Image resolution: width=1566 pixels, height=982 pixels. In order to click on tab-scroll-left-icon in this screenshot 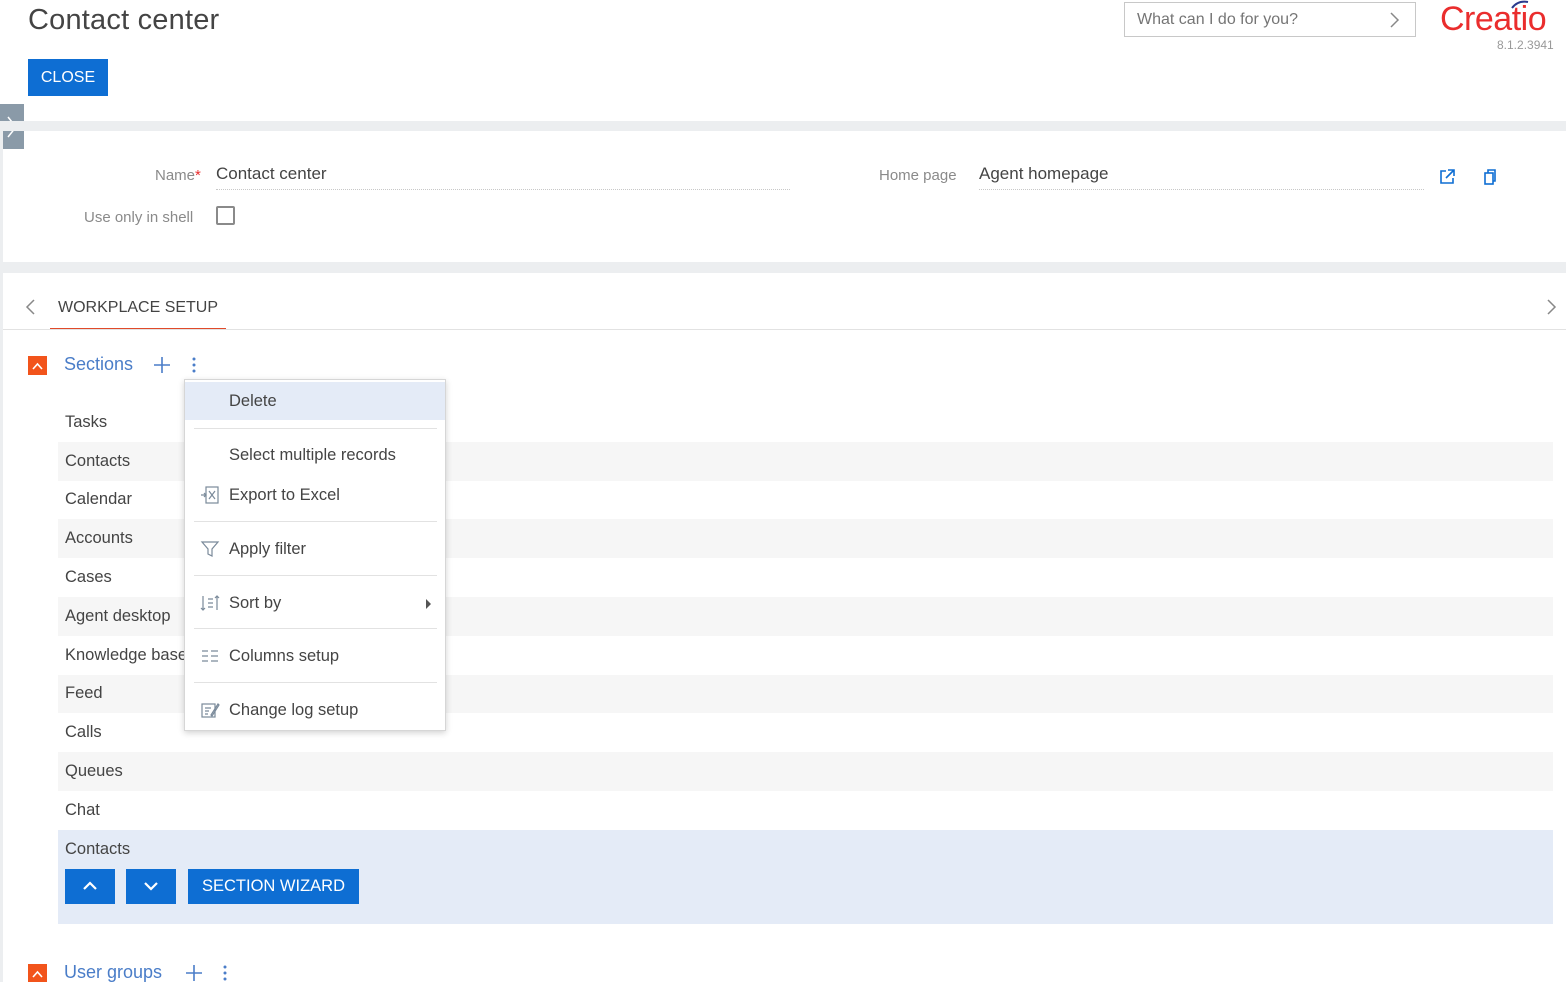, I will do `click(31, 307)`.